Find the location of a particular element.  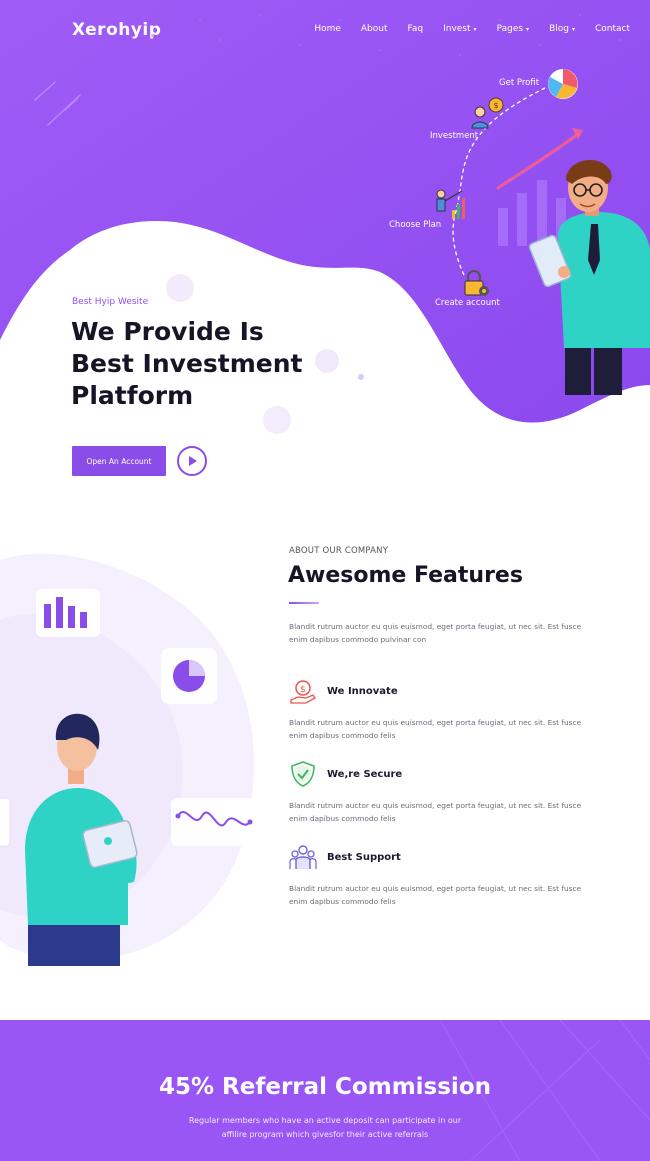

play-video-button is located at coordinates (192, 461).